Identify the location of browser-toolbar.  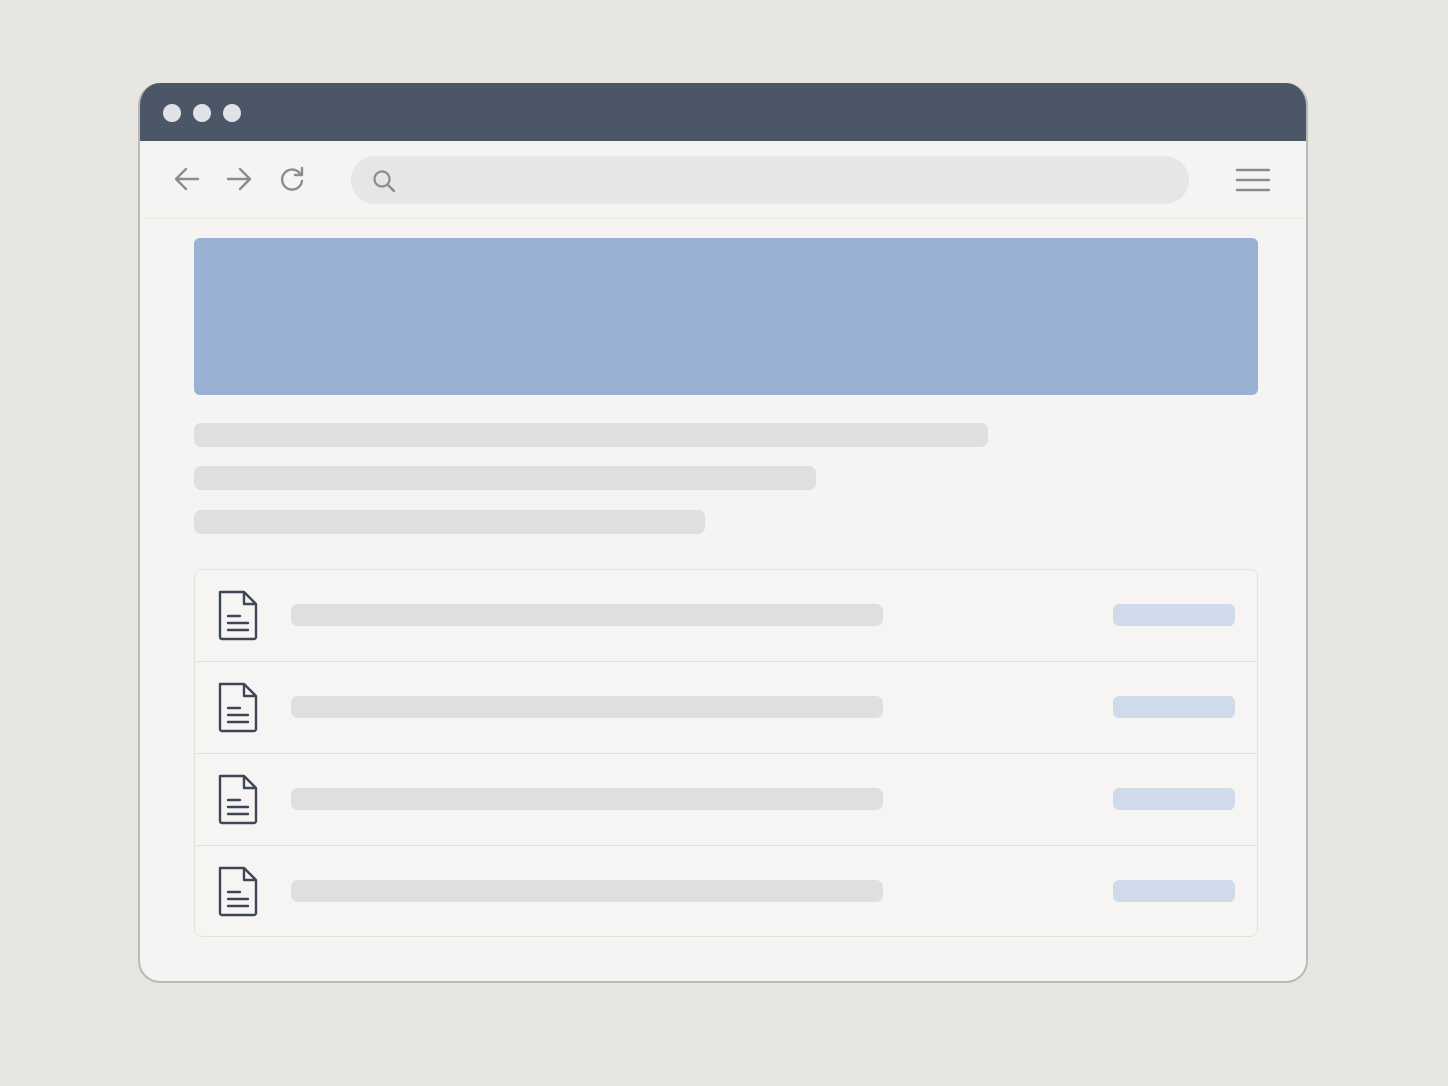
(723, 180).